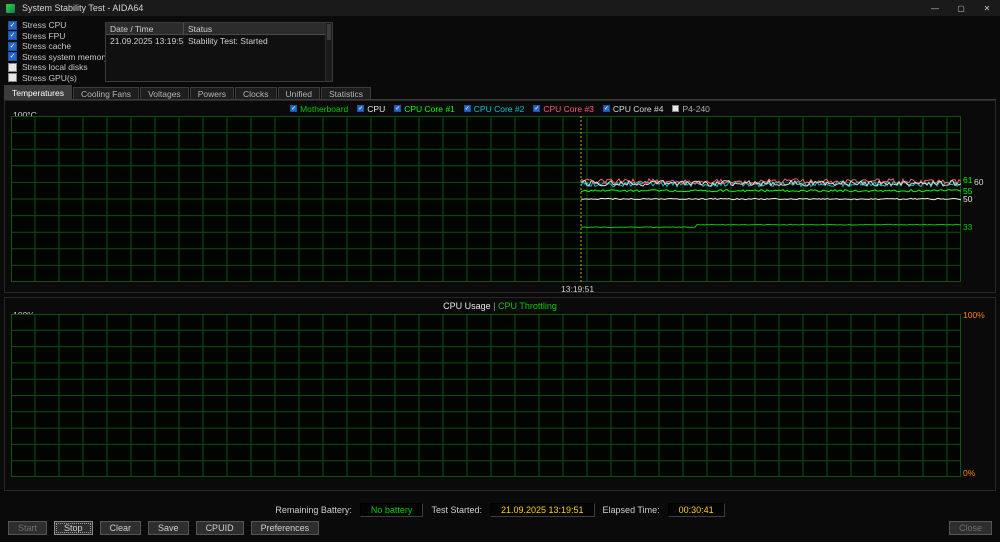  Describe the element at coordinates (38, 92) in the screenshot. I see `tab-temperatures: Temperatures` at that location.